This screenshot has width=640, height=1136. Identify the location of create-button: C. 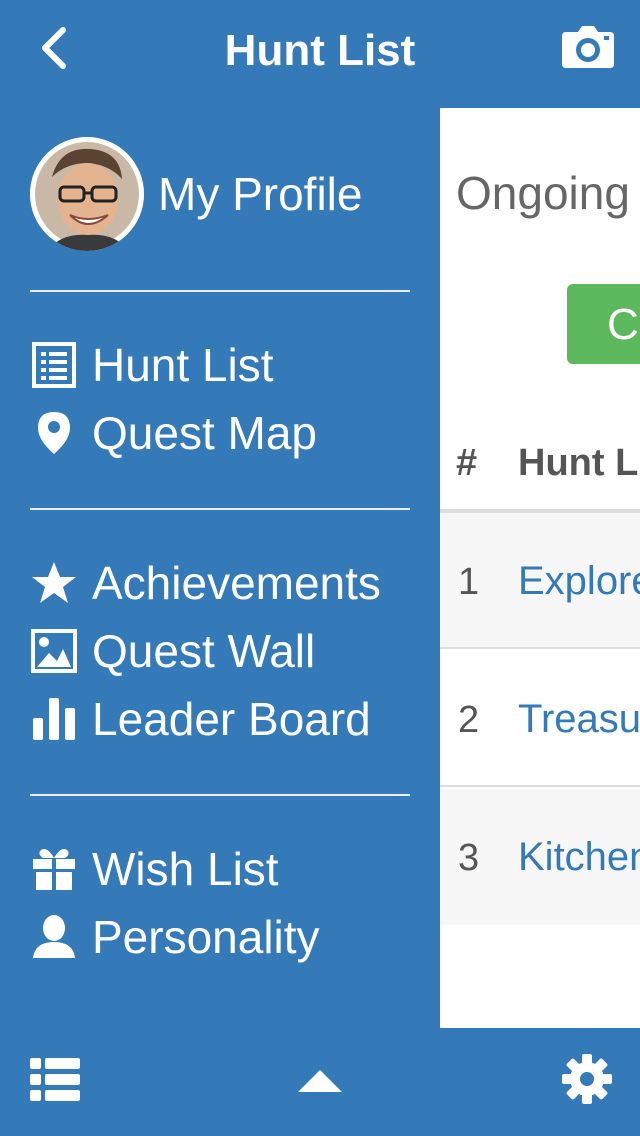
(603, 324).